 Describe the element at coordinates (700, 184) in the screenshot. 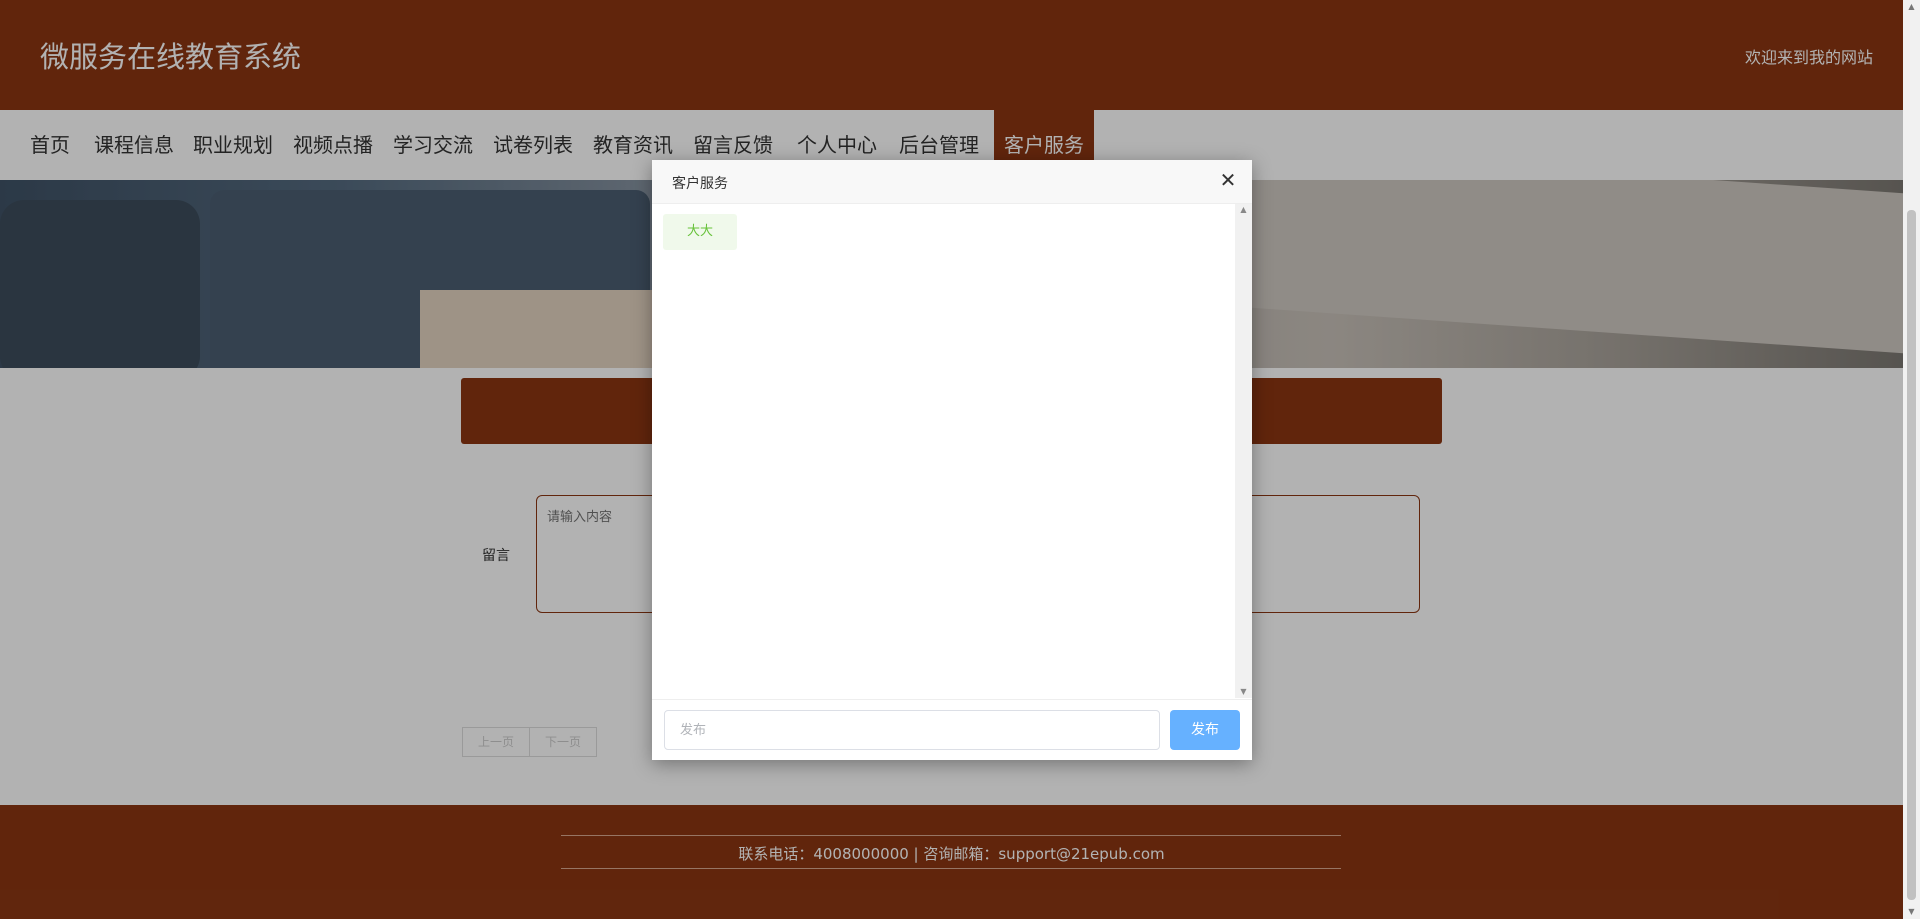

I see `dialog-title: 客户服务` at that location.